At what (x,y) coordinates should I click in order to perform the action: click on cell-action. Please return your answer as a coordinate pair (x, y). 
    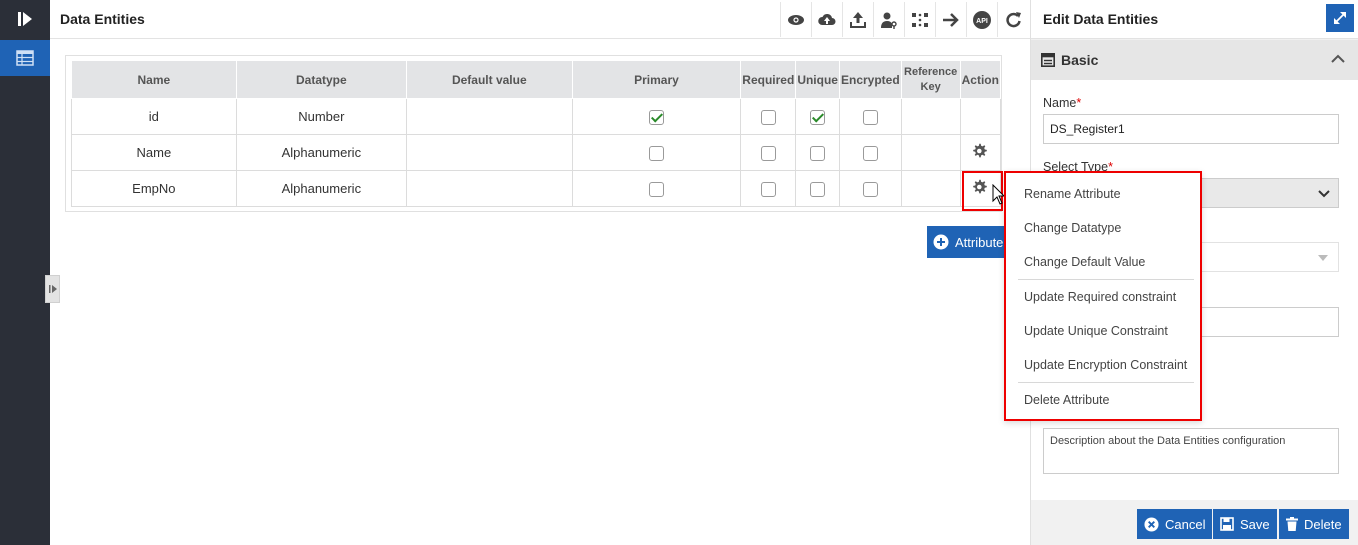
    Looking at the image, I should click on (980, 116).